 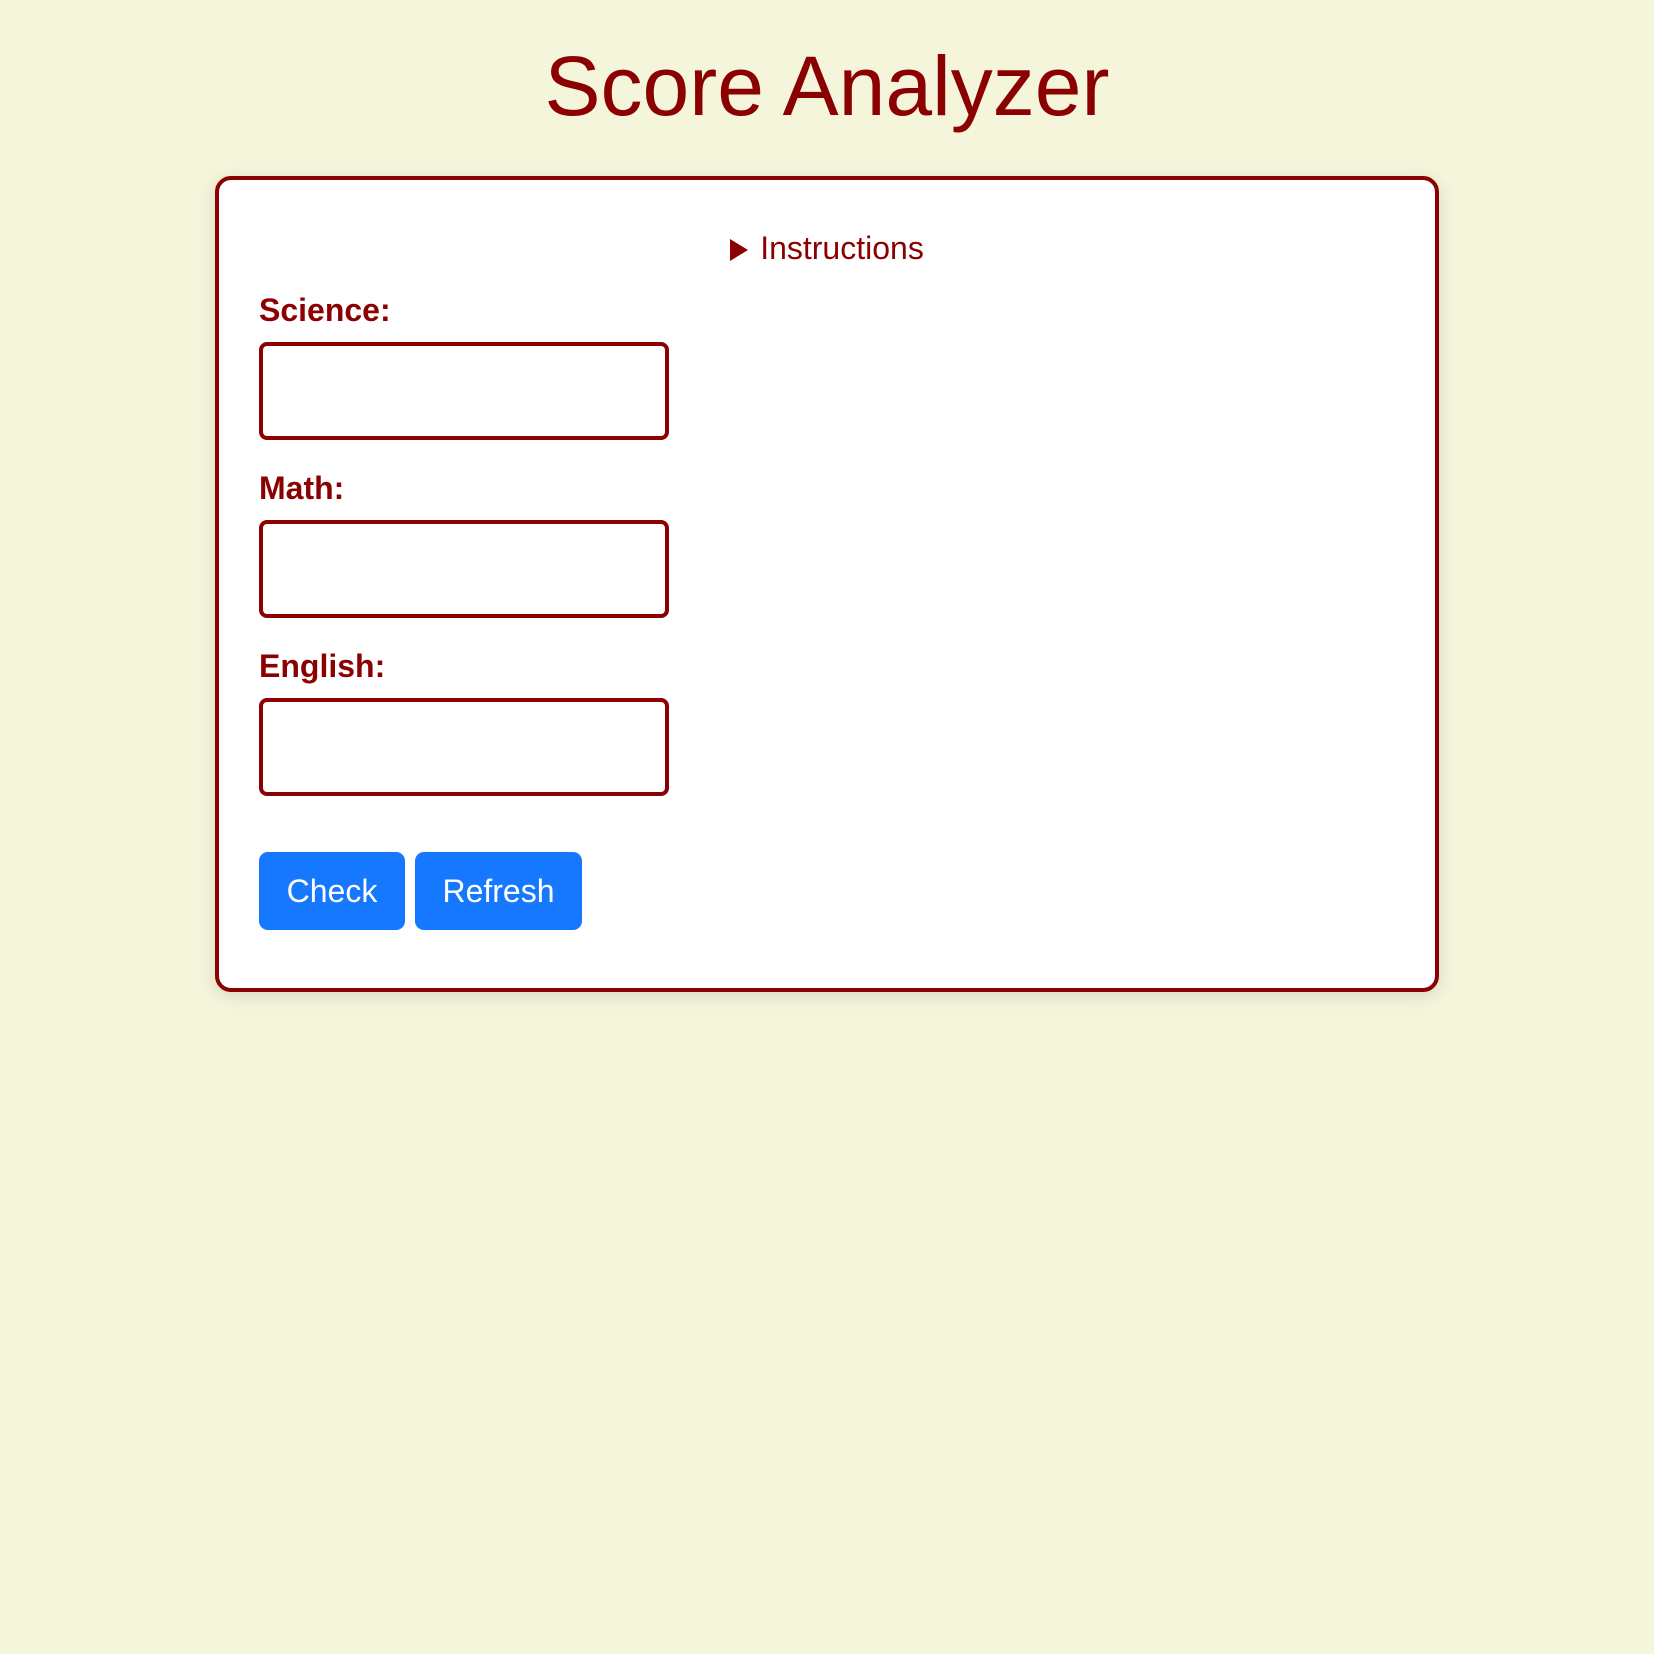 I want to click on page-title: Score Analyzer, so click(x=827, y=86).